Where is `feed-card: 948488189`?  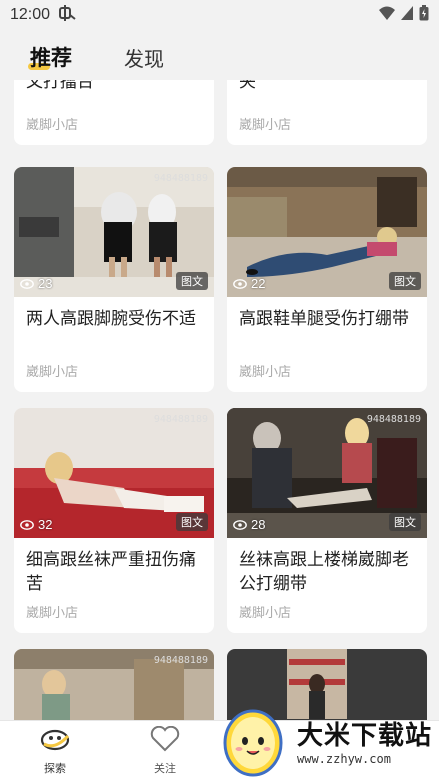 feed-card: 948488189 is located at coordinates (114, 684).